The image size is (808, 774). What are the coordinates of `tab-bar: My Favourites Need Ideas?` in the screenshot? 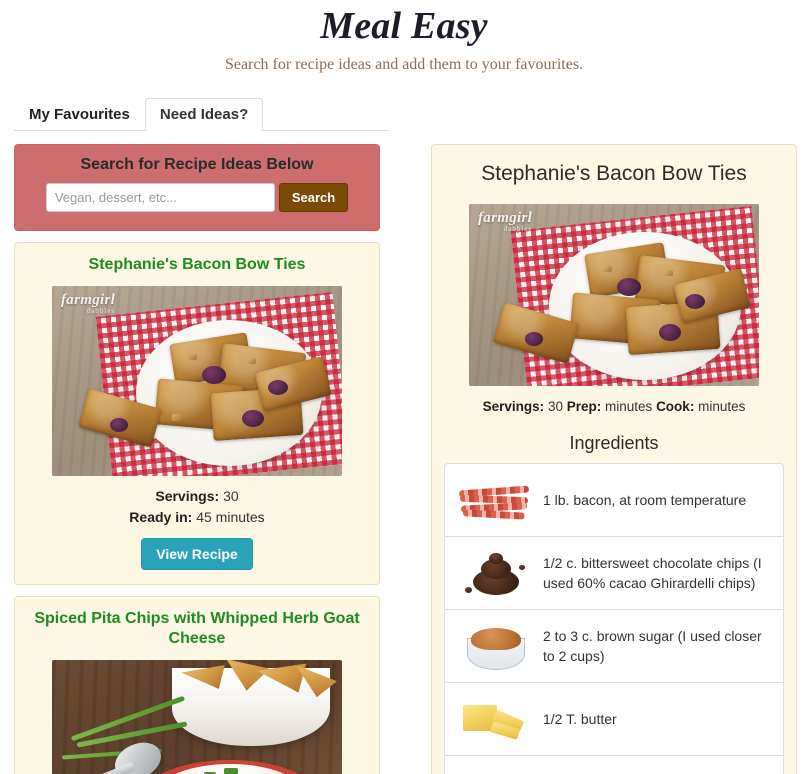 It's located at (404, 113).